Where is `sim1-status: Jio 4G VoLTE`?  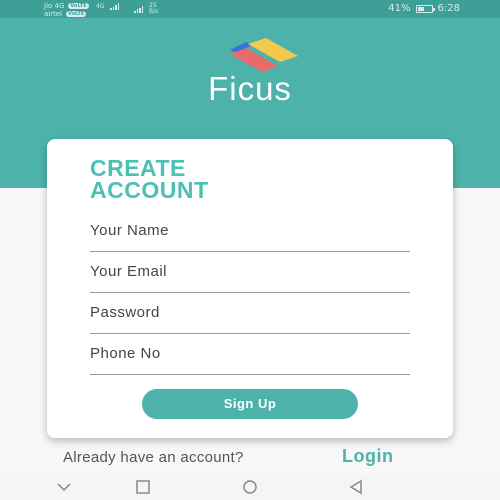
sim1-status: Jio 4G VoLTE is located at coordinates (66, 6).